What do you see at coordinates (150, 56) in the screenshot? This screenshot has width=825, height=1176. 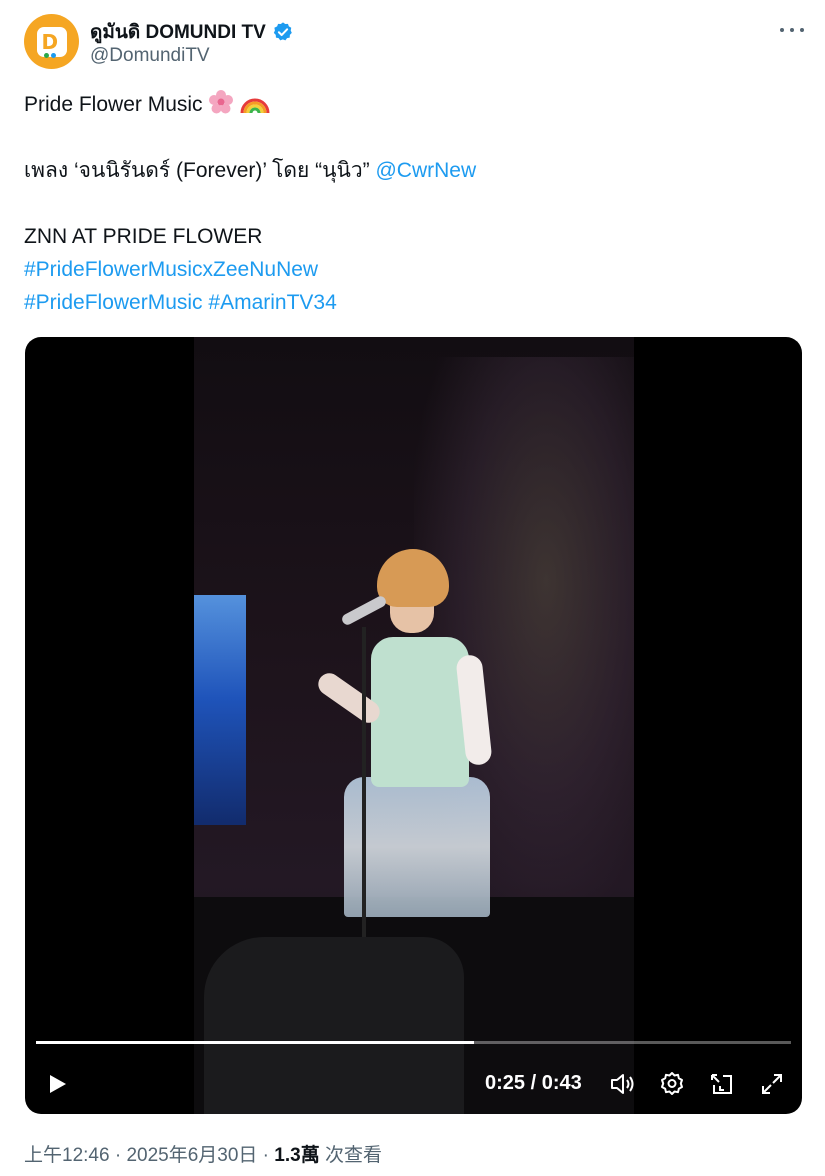 I see `author-handle: @DomundiTV` at bounding box center [150, 56].